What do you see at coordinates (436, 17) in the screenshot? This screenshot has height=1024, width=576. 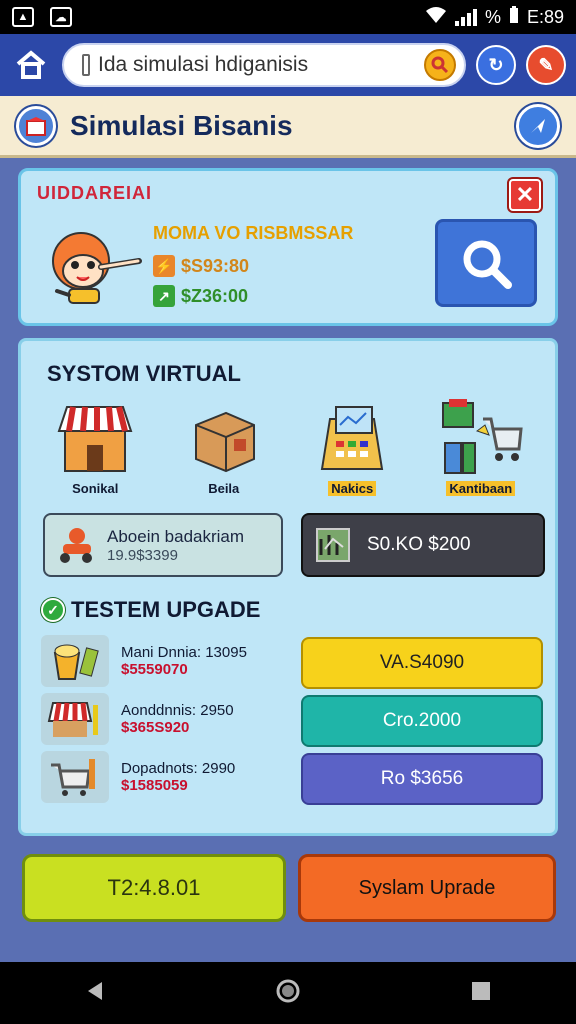 I see `wifi-icon` at bounding box center [436, 17].